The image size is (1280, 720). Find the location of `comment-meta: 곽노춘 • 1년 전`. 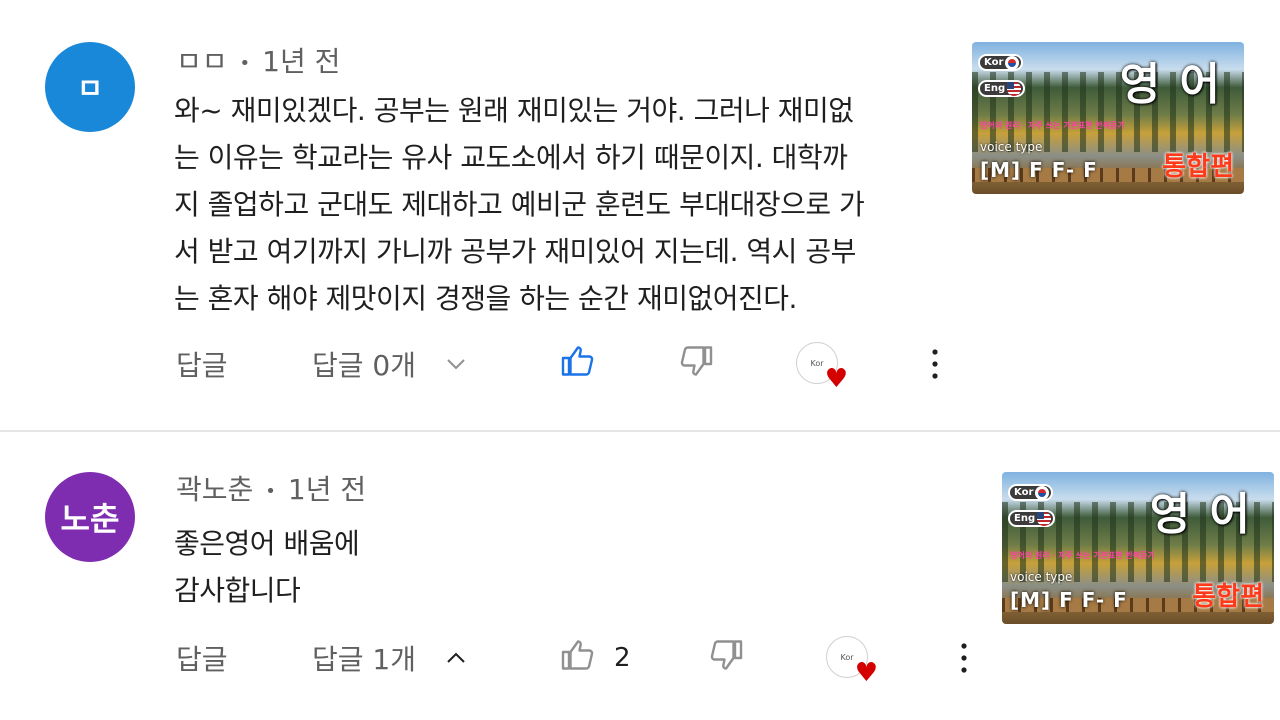

comment-meta: 곽노춘 • 1년 전 is located at coordinates (271, 488).